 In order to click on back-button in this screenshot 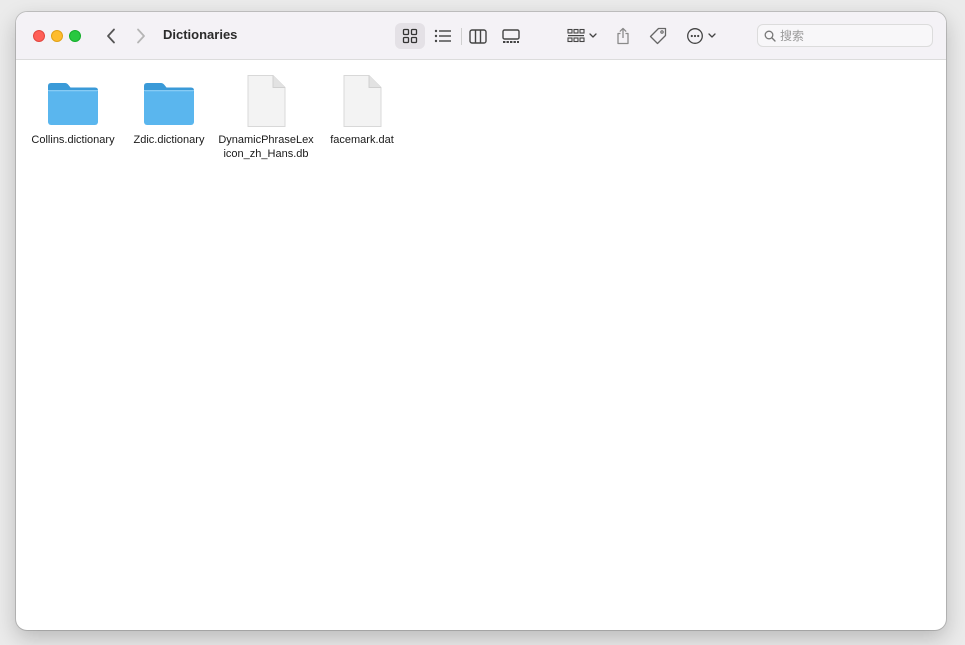, I will do `click(111, 36)`.